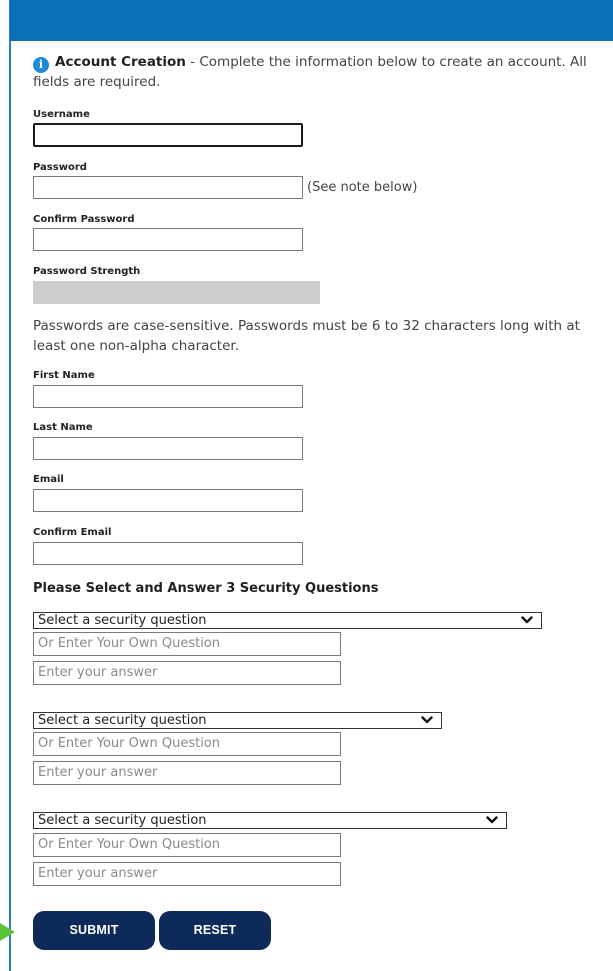 The width and height of the screenshot is (613, 971). What do you see at coordinates (72, 532) in the screenshot?
I see `confirm-email-label: Confirm Email` at bounding box center [72, 532].